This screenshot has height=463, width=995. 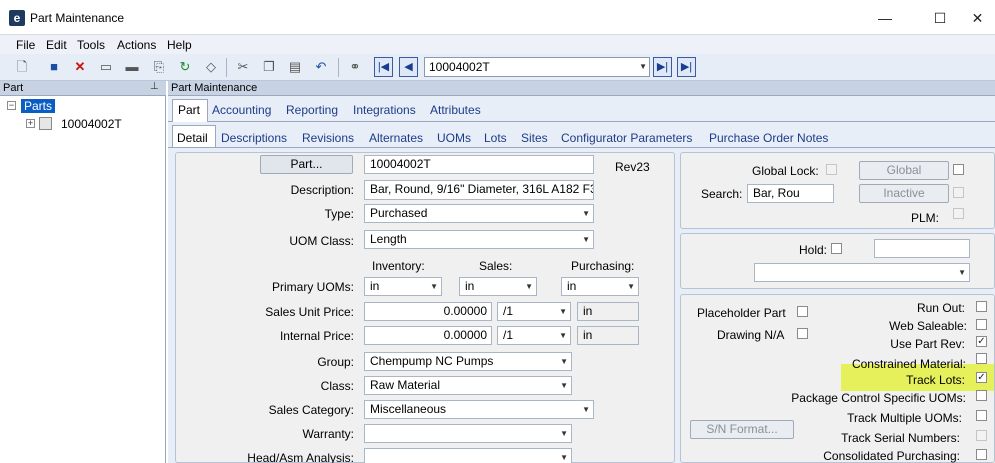 What do you see at coordinates (321, 67) in the screenshot?
I see `undo-icon: ↶` at bounding box center [321, 67].